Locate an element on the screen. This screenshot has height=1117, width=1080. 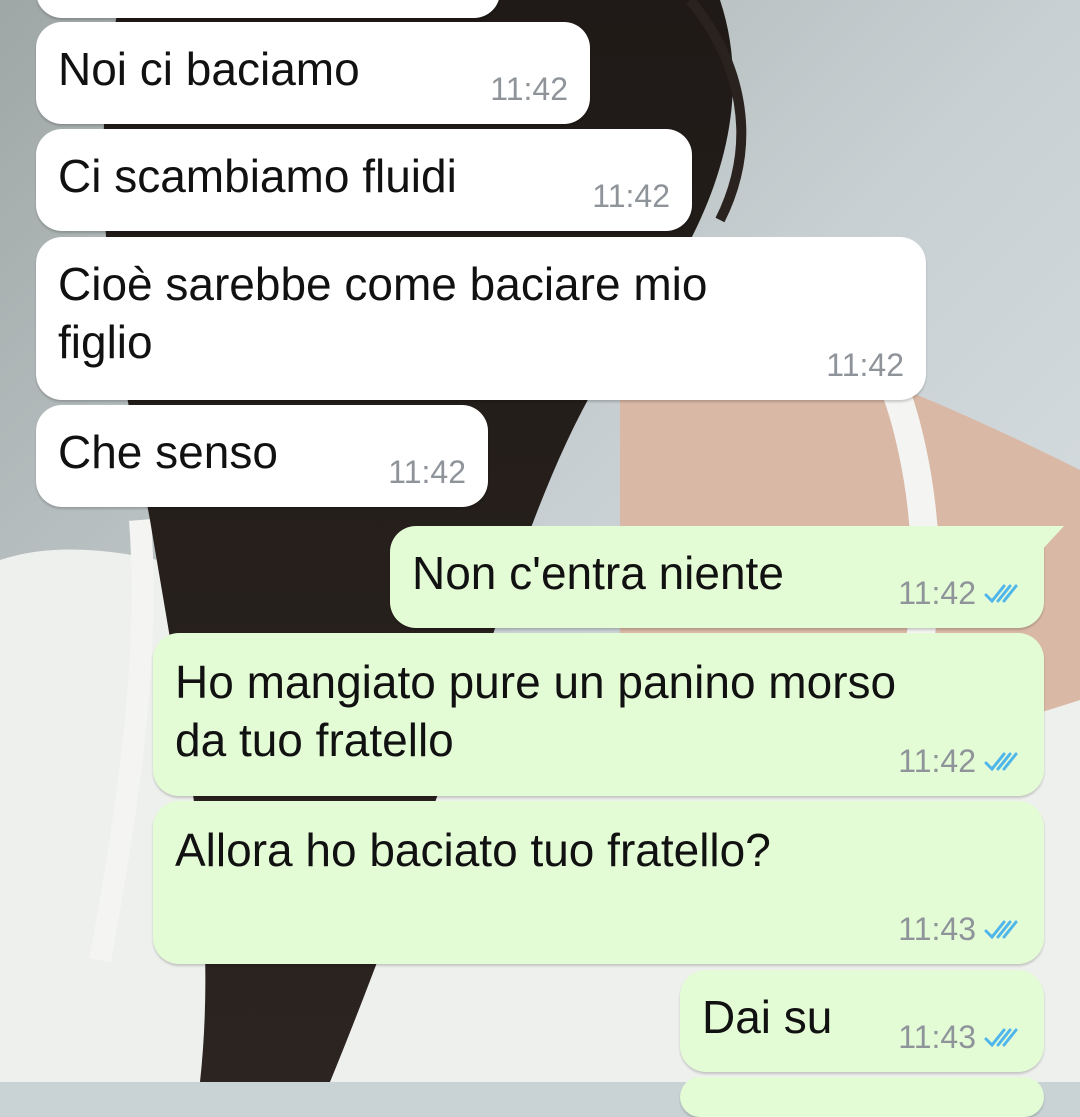
message-bubble-incoming: Ci scambiamo fluidi 11:42 is located at coordinates (364, 180).